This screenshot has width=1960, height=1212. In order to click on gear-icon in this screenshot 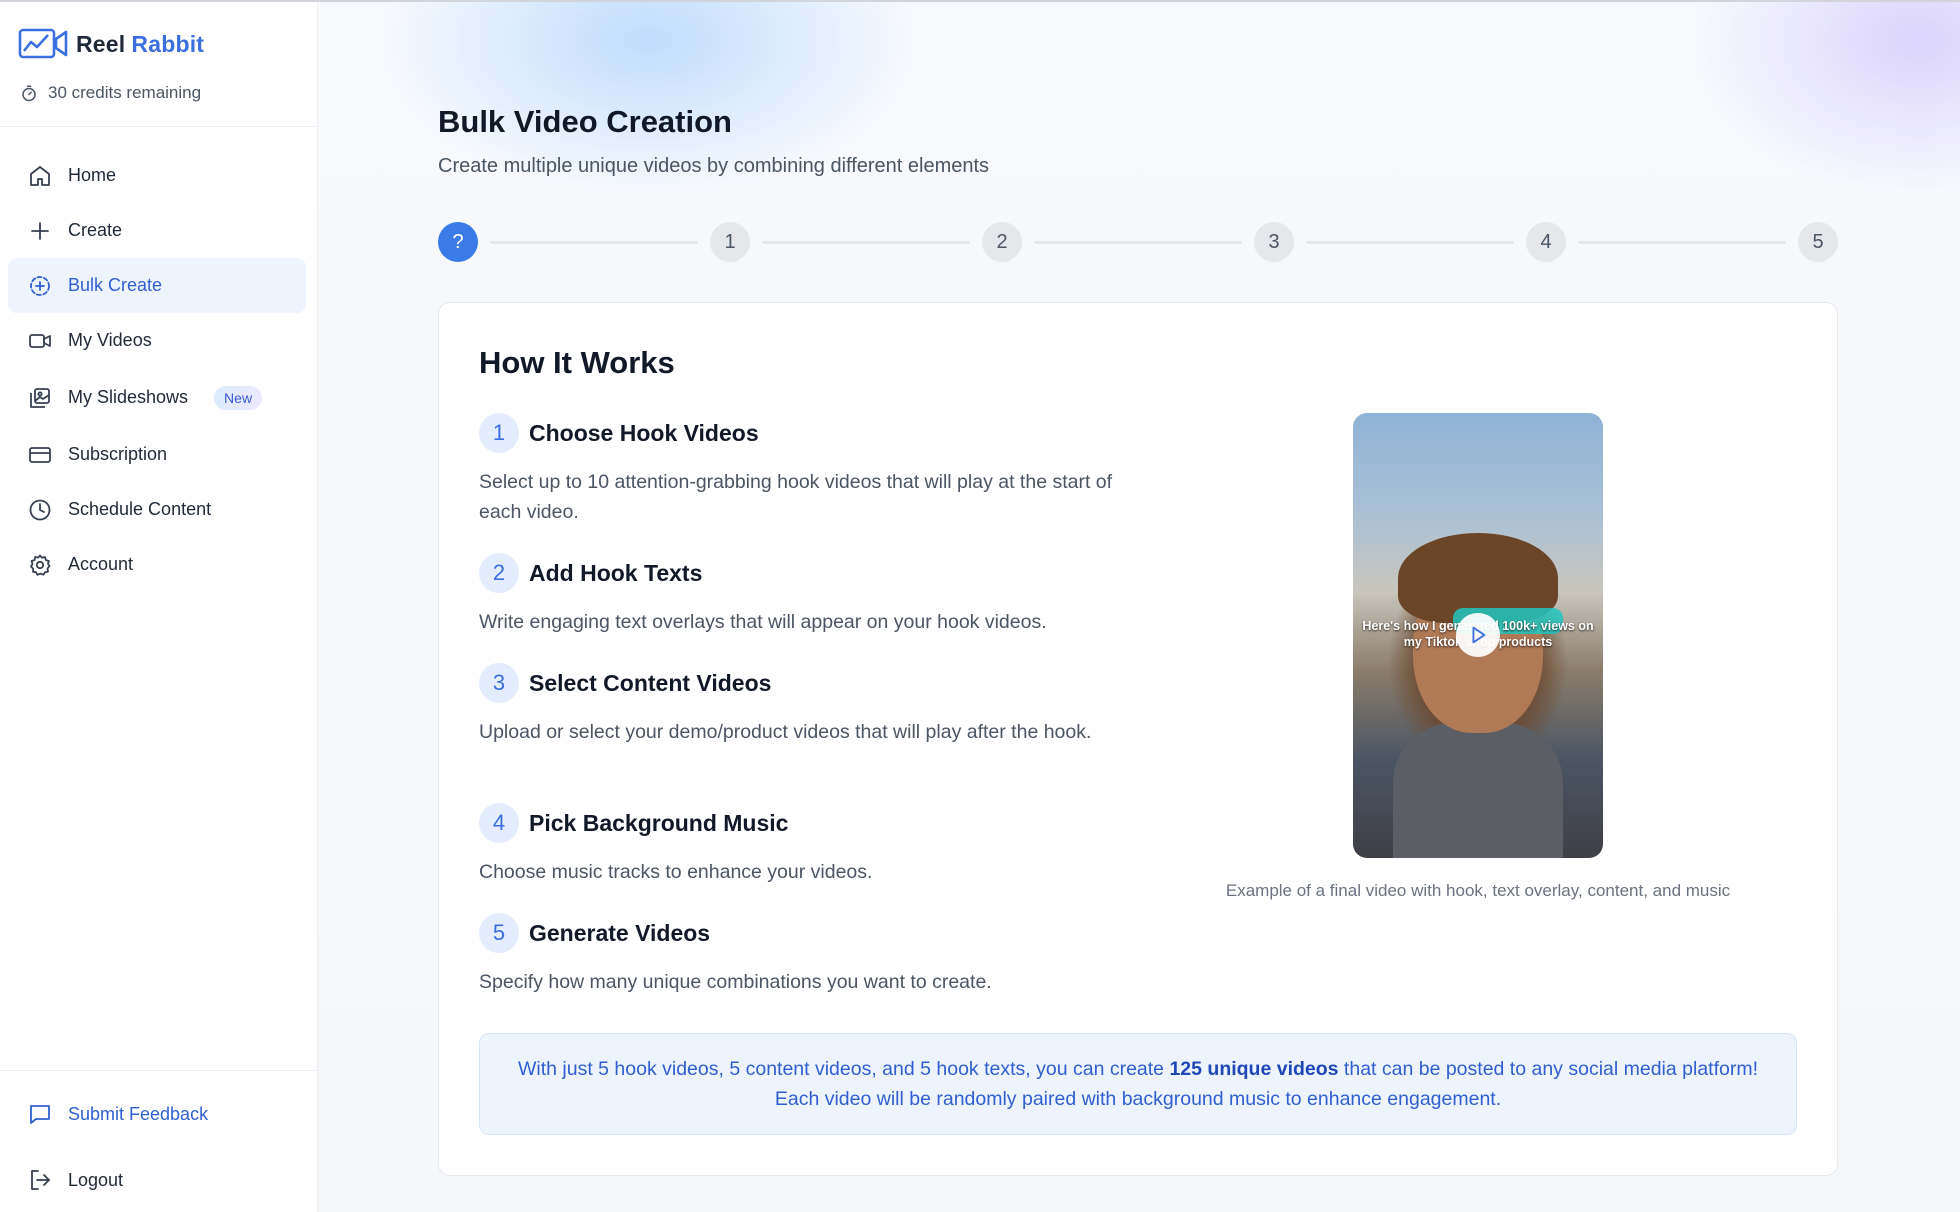, I will do `click(40, 565)`.